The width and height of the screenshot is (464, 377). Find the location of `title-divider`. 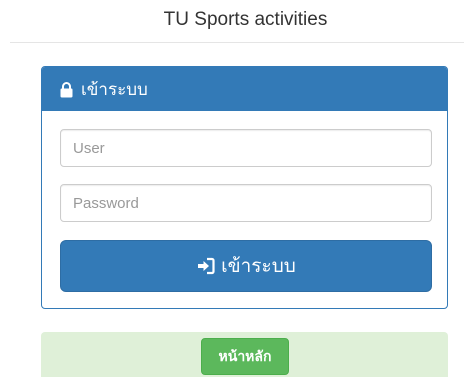

title-divider is located at coordinates (237, 42).